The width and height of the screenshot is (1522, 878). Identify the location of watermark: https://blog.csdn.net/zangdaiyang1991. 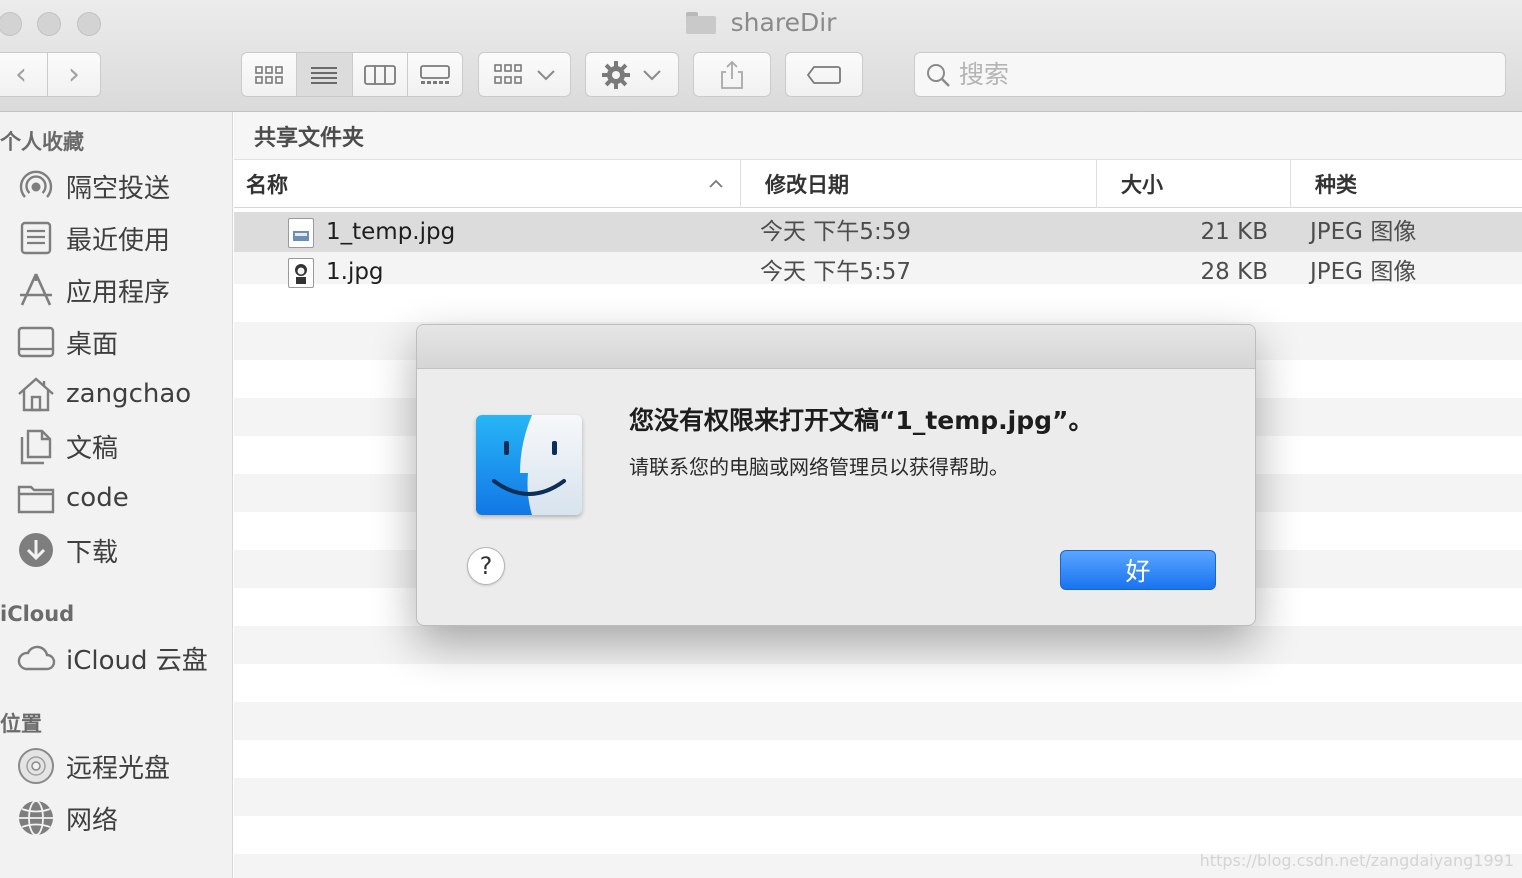
(1356, 860).